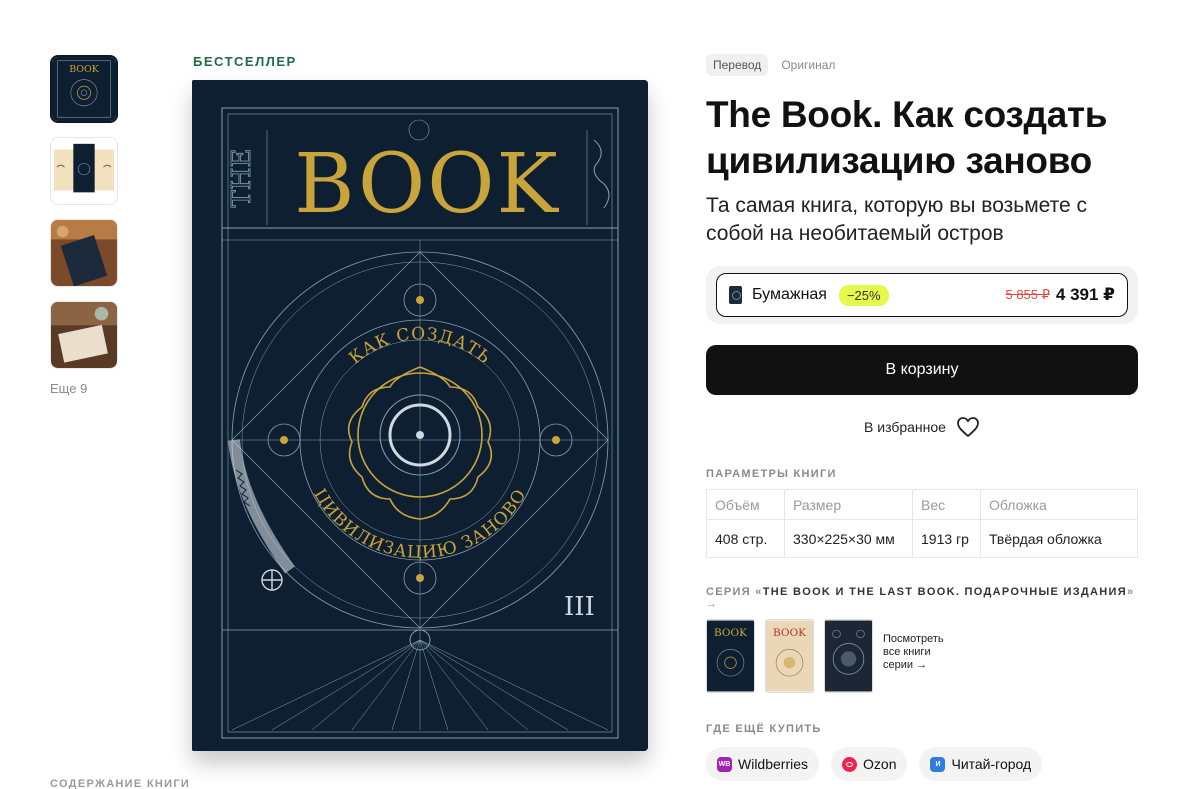 This screenshot has width=1200, height=789. Describe the element at coordinates (848, 538) in the screenshot. I see `param-value-size: 330×225×30 мм` at that location.